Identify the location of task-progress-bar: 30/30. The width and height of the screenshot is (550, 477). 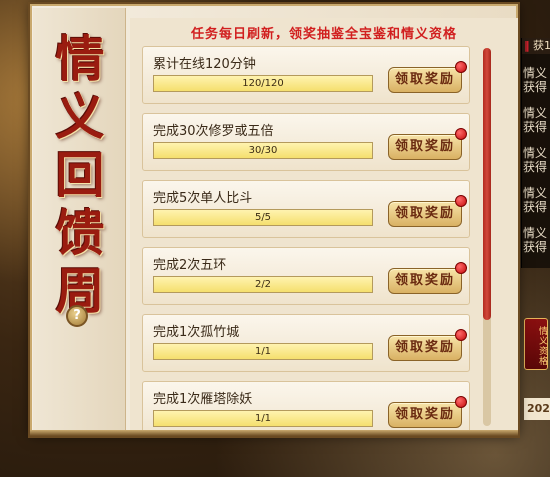
(263, 150).